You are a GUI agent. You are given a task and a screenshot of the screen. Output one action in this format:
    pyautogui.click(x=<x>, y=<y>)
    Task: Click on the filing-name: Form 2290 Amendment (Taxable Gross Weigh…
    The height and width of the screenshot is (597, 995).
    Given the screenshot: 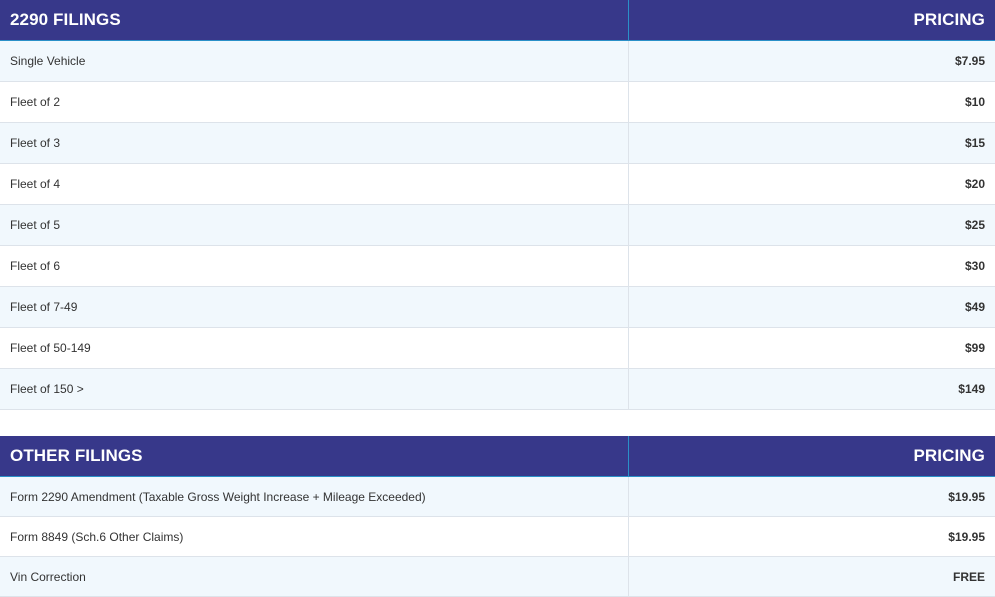 What is the action you would take?
    pyautogui.click(x=314, y=496)
    